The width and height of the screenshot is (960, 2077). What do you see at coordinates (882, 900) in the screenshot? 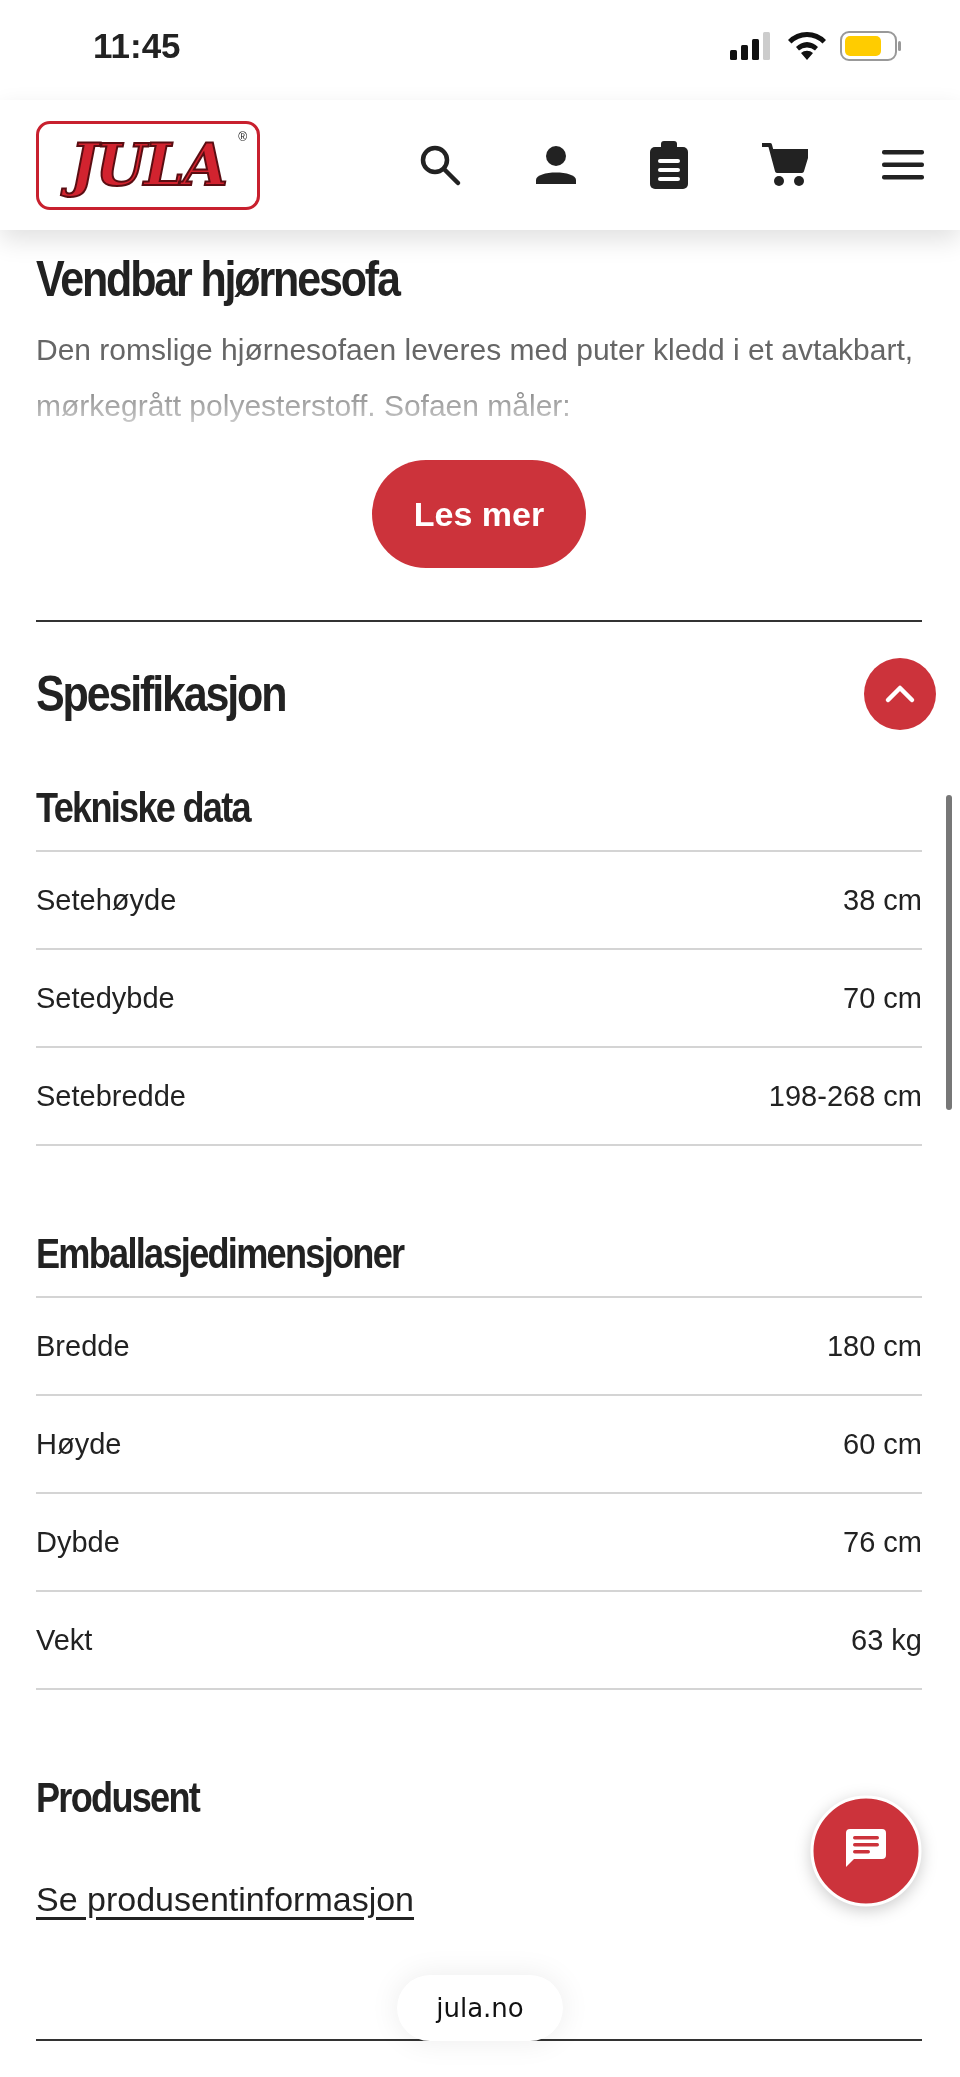
I see `spec-value: 38 cm` at bounding box center [882, 900].